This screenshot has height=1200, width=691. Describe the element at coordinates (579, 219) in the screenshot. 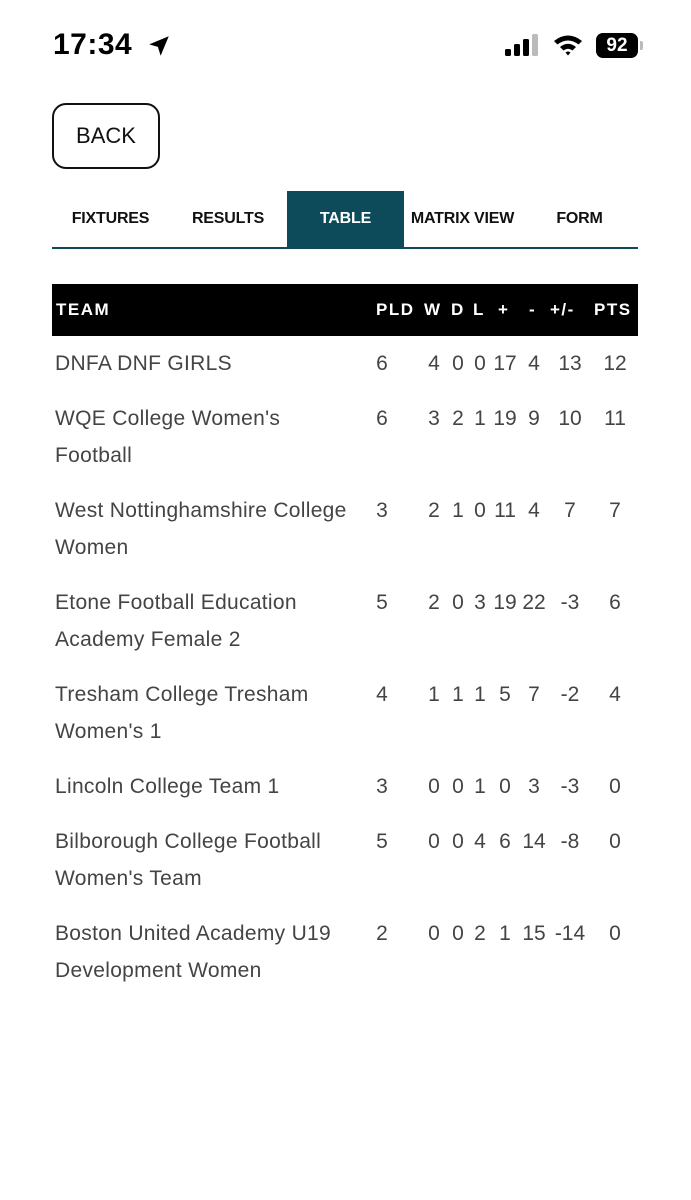

I see `tab-form: FORM` at that location.